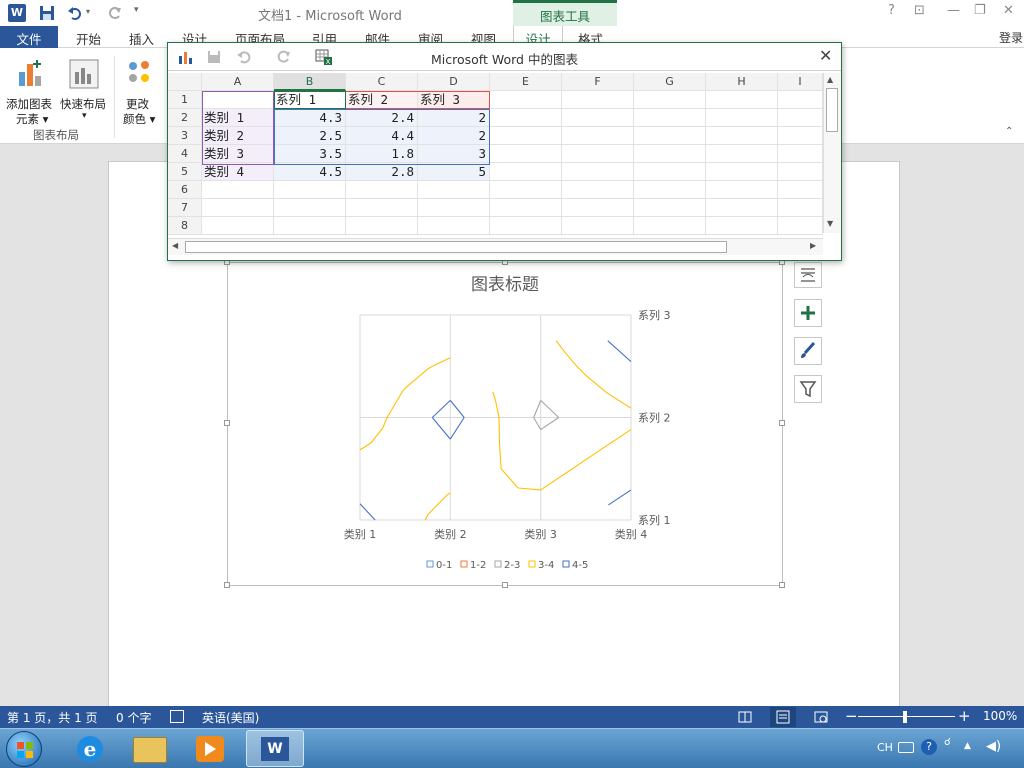 The image size is (1024, 768). Describe the element at coordinates (891, 10) in the screenshot. I see `help-icon: ?` at that location.